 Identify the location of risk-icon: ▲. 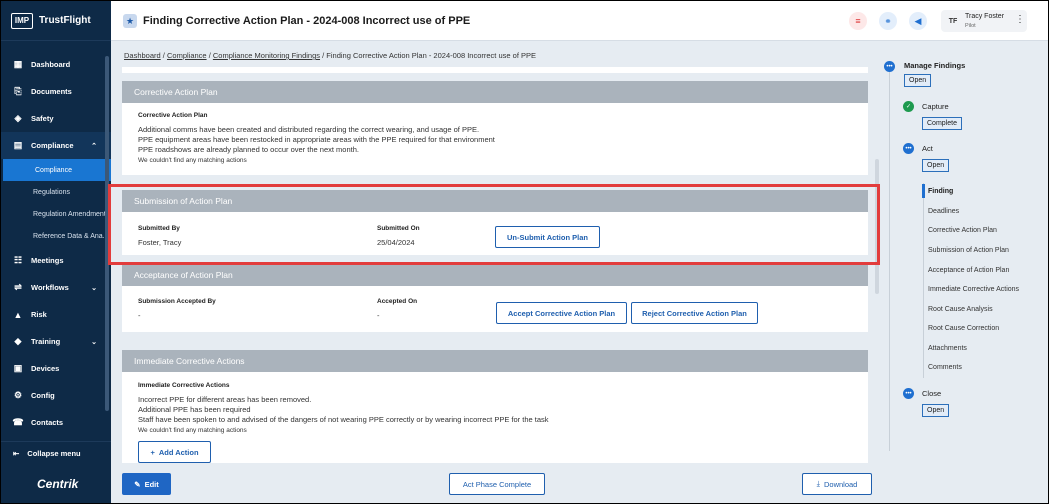
(18, 314).